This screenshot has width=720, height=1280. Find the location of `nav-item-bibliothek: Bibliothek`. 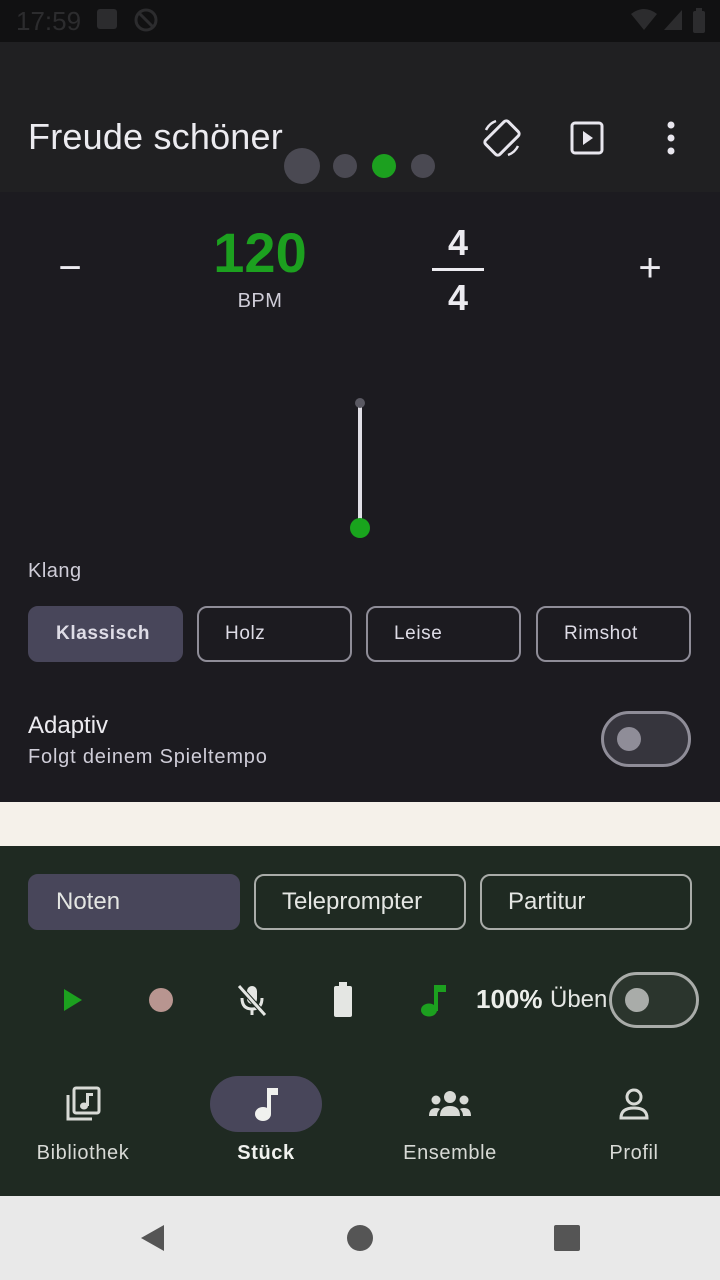

nav-item-bibliothek: Bibliothek is located at coordinates (83, 1126).